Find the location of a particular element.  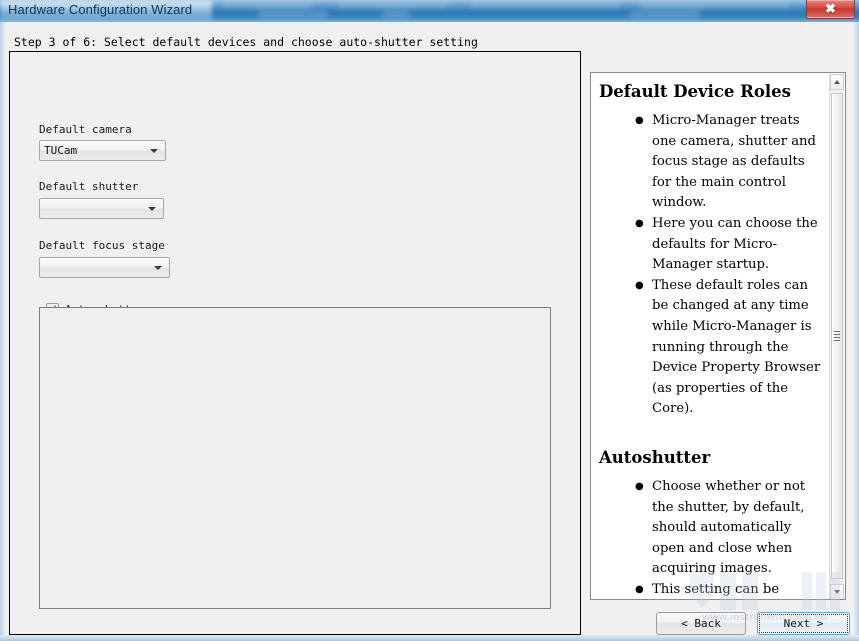

default-focus-stage-label: Default focus stage is located at coordinates (102, 245).